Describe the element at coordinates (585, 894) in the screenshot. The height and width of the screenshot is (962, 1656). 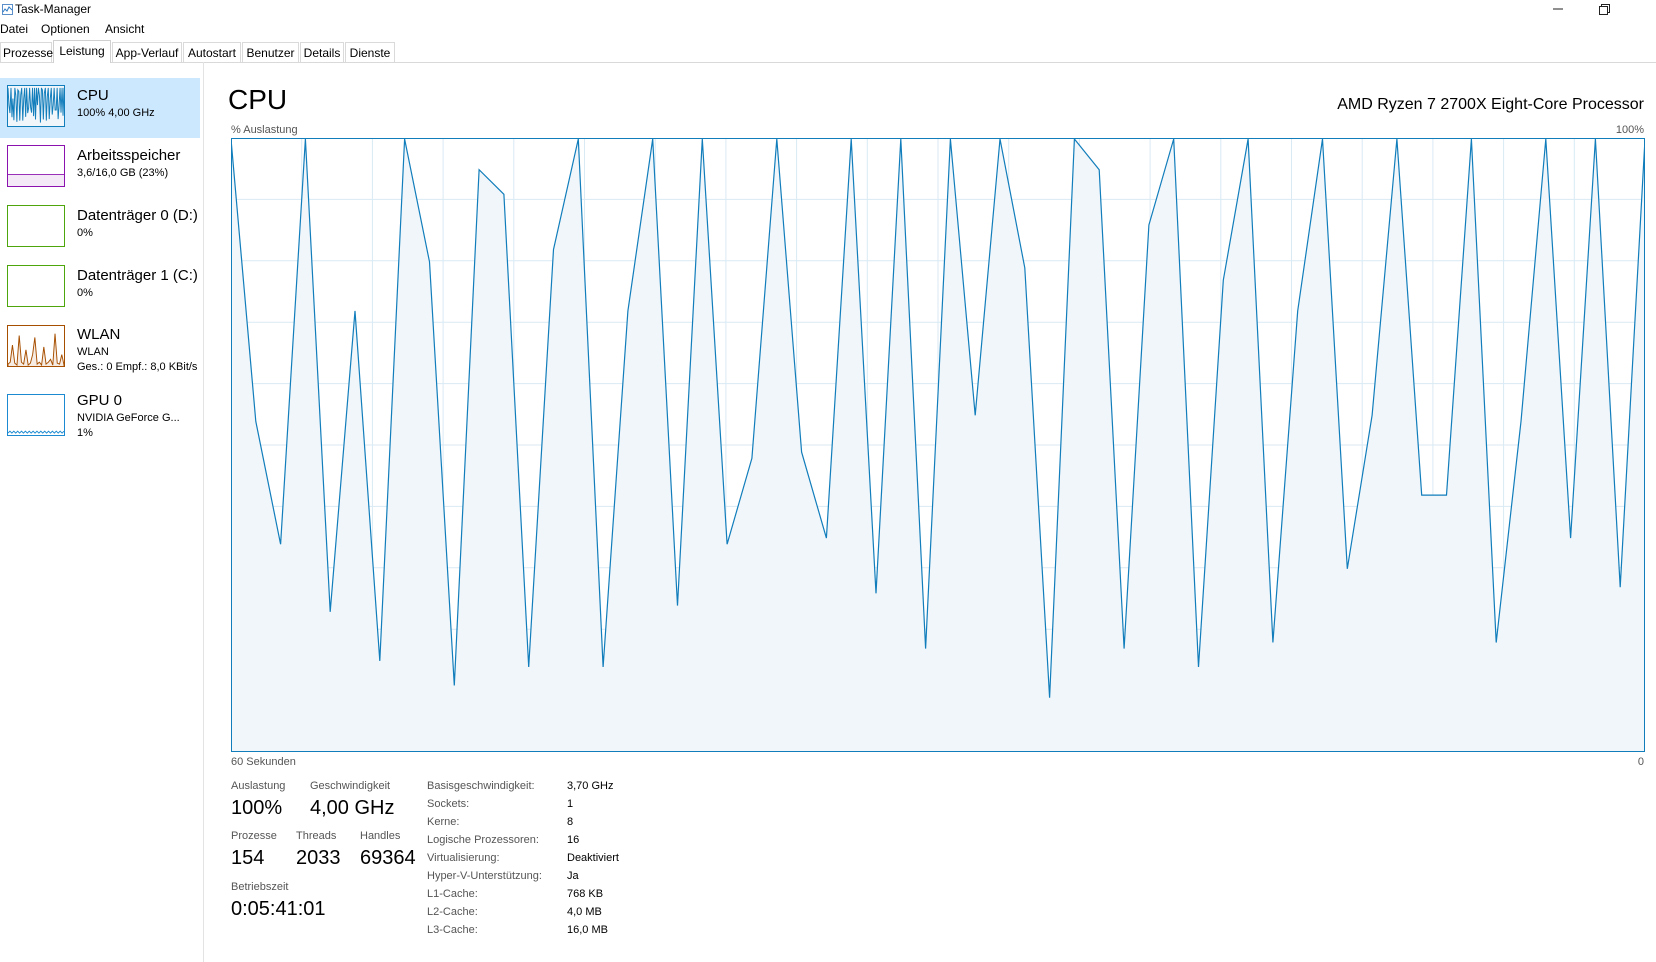
I see `info-value: 768 KB` at that location.